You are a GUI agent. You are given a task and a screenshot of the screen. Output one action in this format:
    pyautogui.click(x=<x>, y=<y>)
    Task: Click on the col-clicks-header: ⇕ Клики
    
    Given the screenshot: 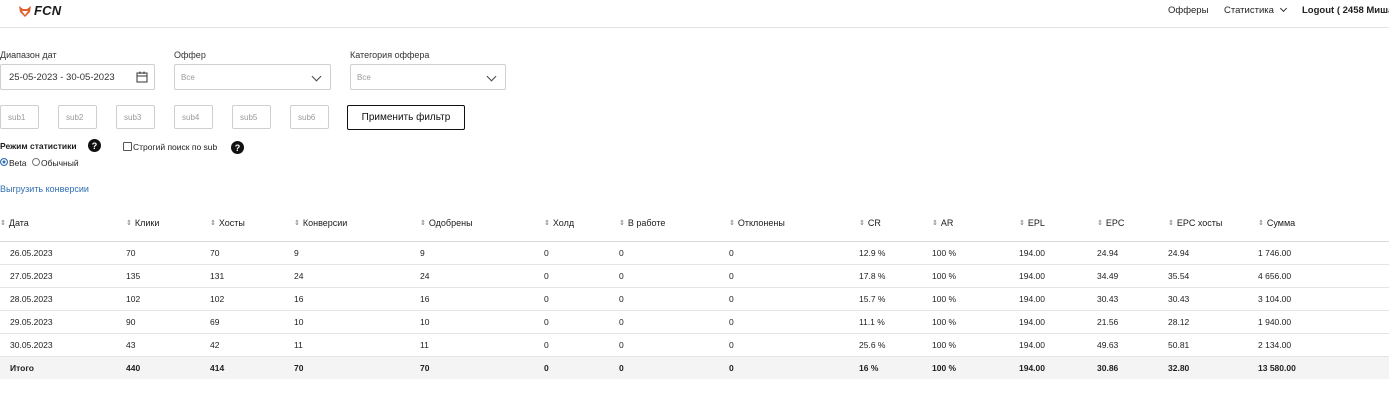 What is the action you would take?
    pyautogui.click(x=168, y=223)
    